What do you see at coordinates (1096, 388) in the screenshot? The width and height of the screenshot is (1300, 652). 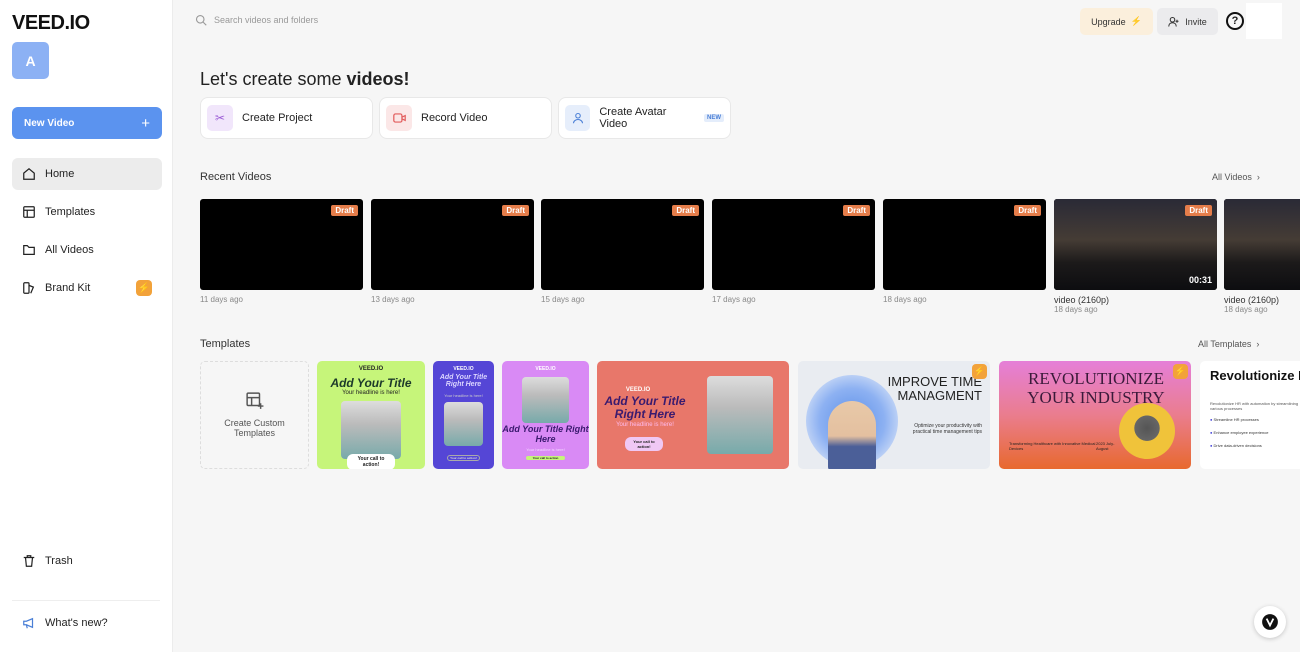 I see `template-title: REVOLUTIONIZE YOUR INDUSTRY` at bounding box center [1096, 388].